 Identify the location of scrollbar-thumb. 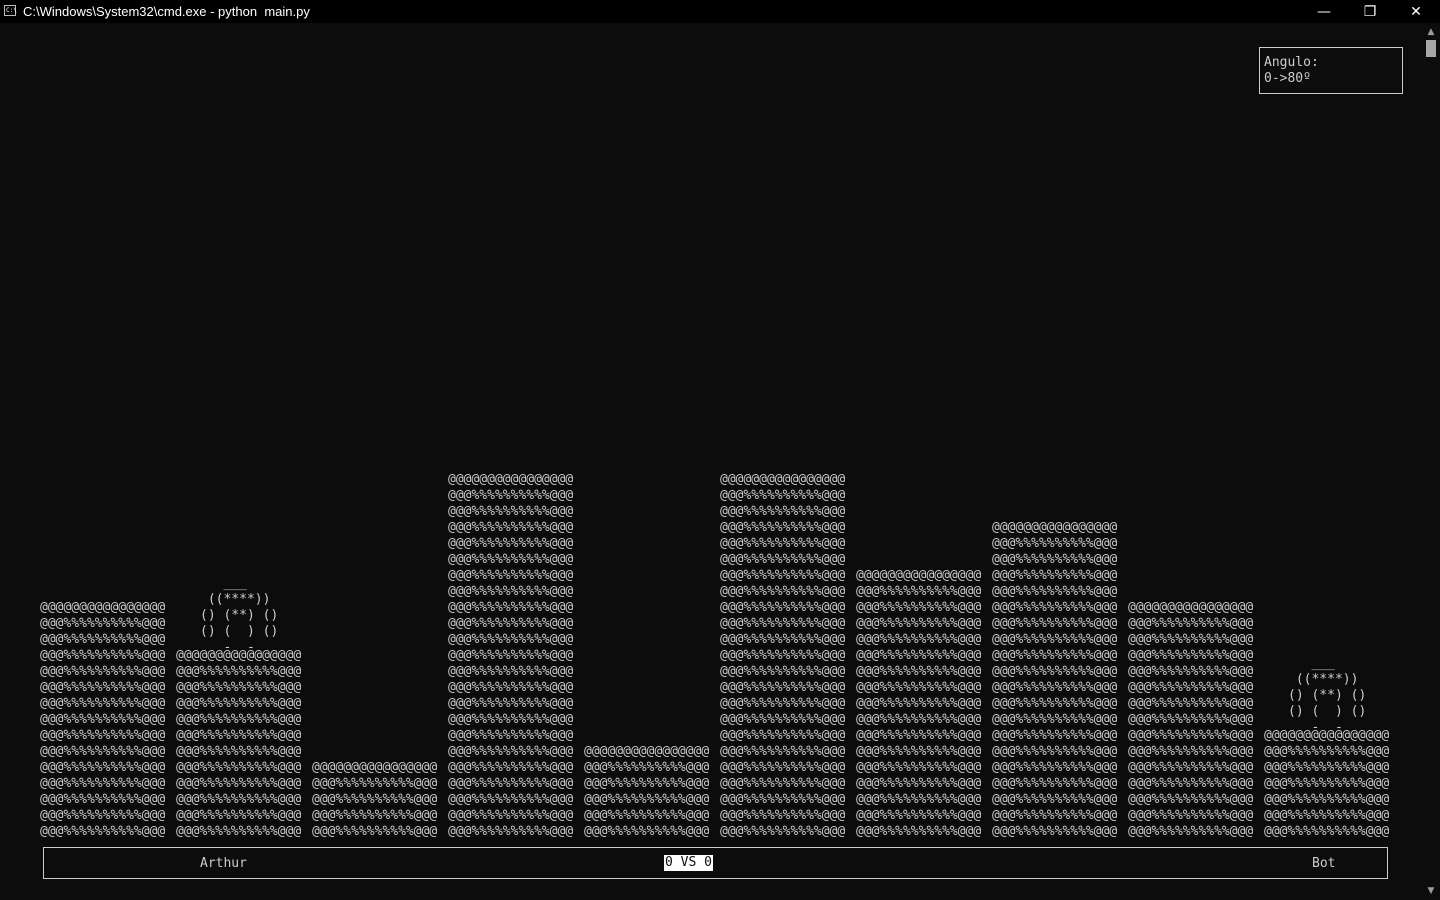
(1431, 48).